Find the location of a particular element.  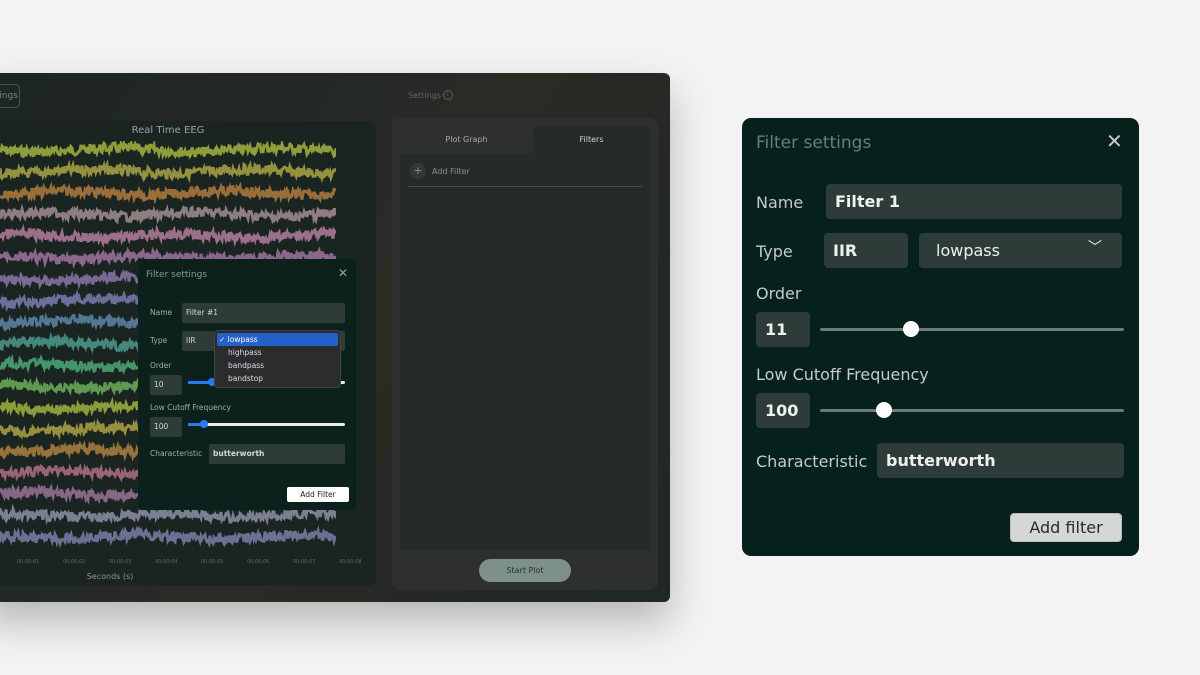

x-tick-label: 00:00:02 is located at coordinates (74, 562).